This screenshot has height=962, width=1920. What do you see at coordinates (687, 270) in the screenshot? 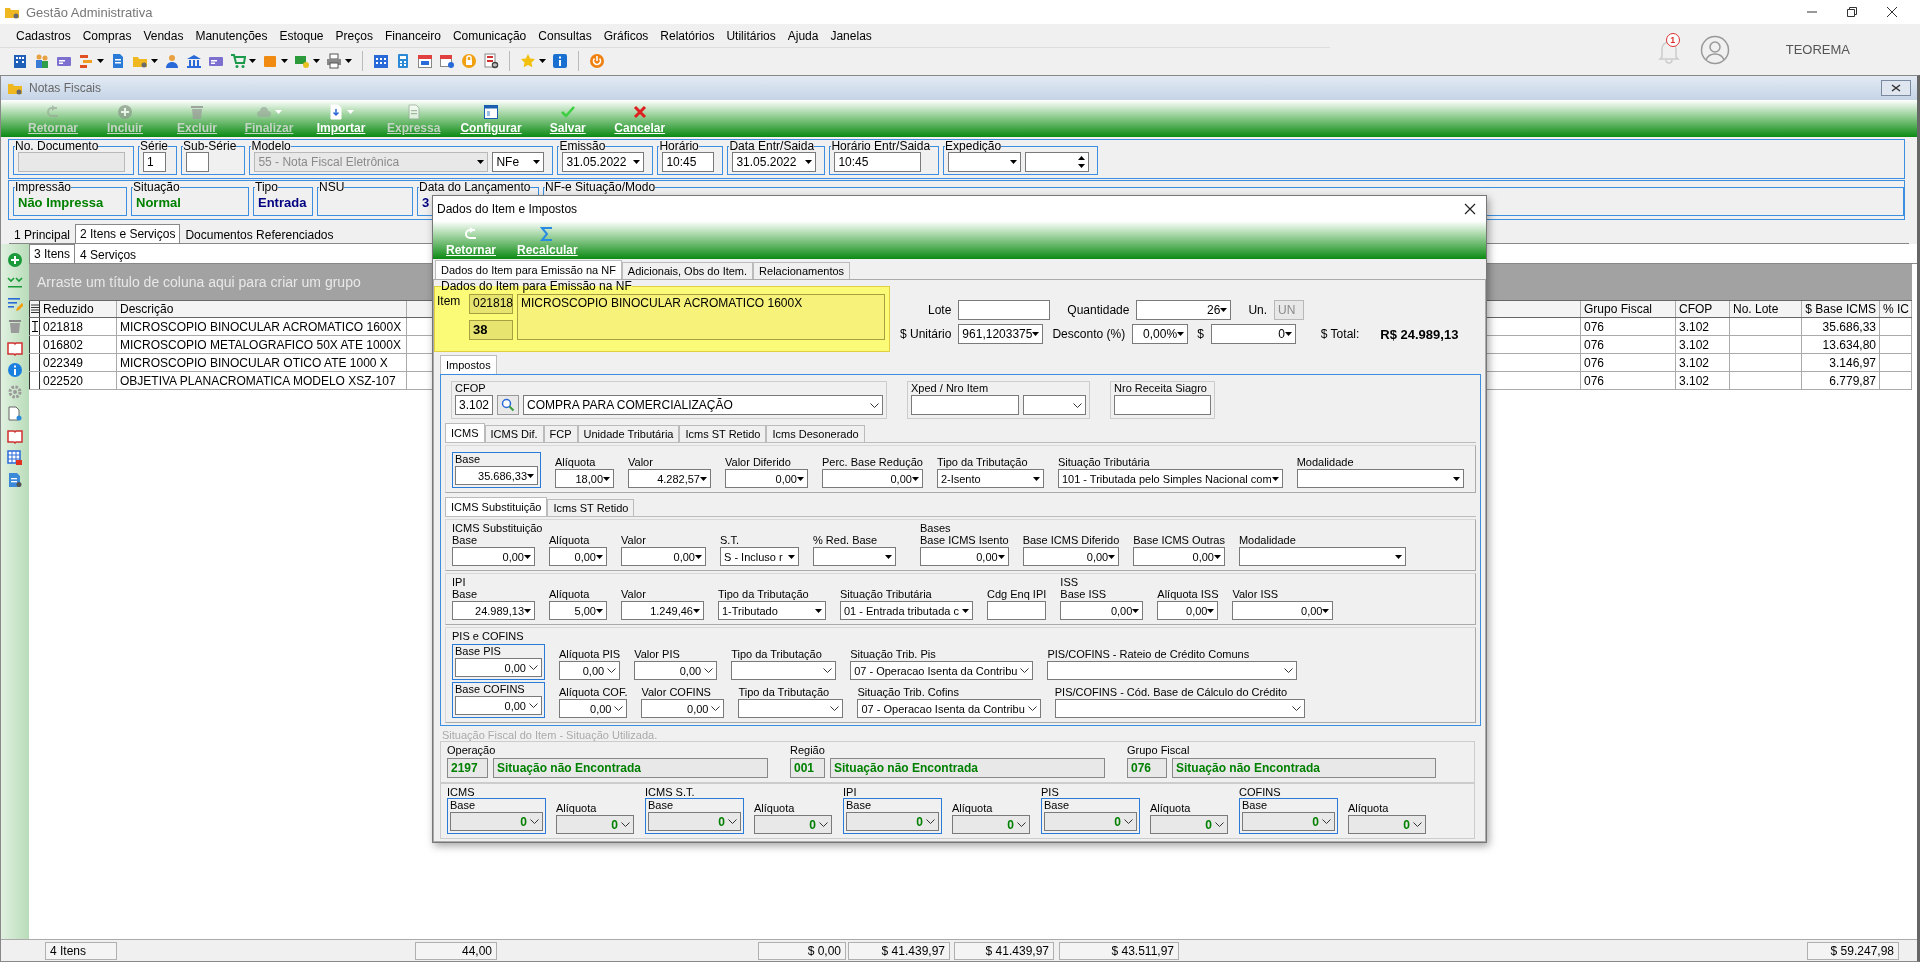
I see `tab: Adicionais, Obs do Item.` at bounding box center [687, 270].